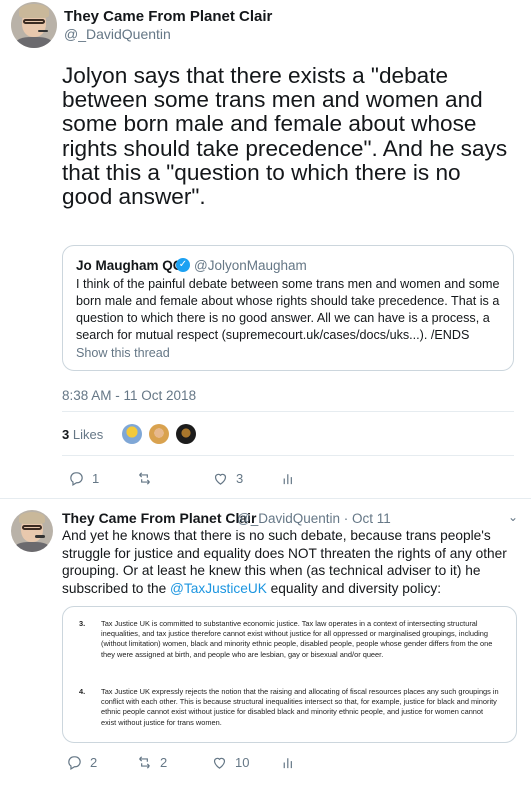 The height and width of the screenshot is (786, 531). Describe the element at coordinates (513, 517) in the screenshot. I see `chevron-down-icon: ⌄` at that location.